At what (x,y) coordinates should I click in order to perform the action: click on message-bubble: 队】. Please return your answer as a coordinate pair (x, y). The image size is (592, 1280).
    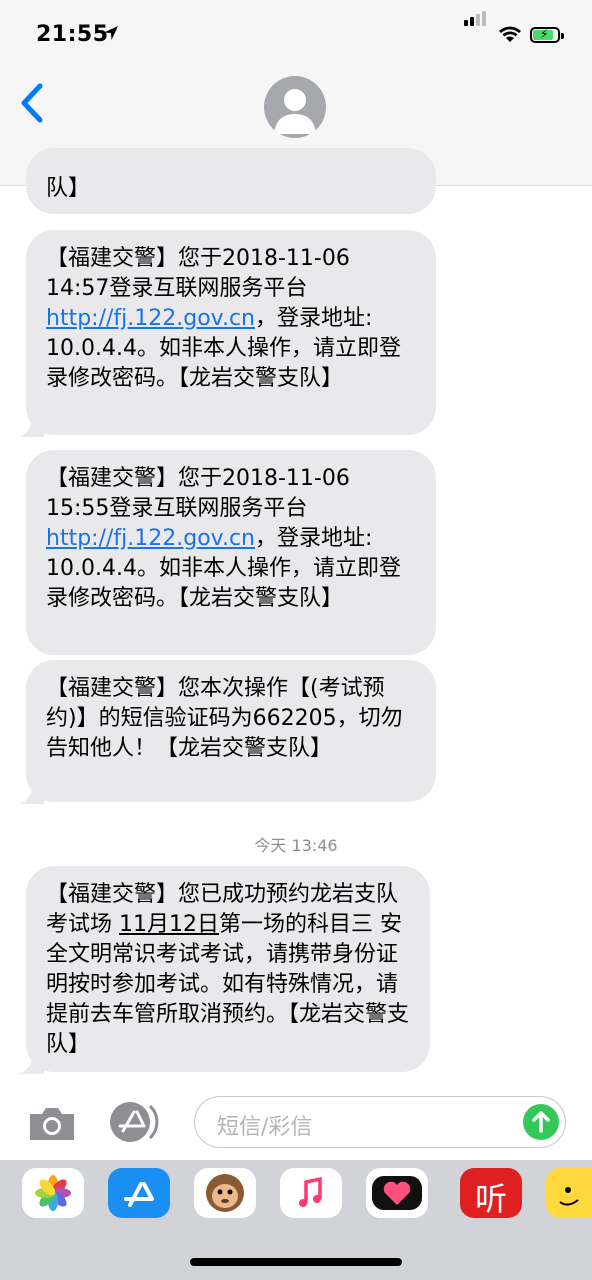
    Looking at the image, I should click on (231, 181).